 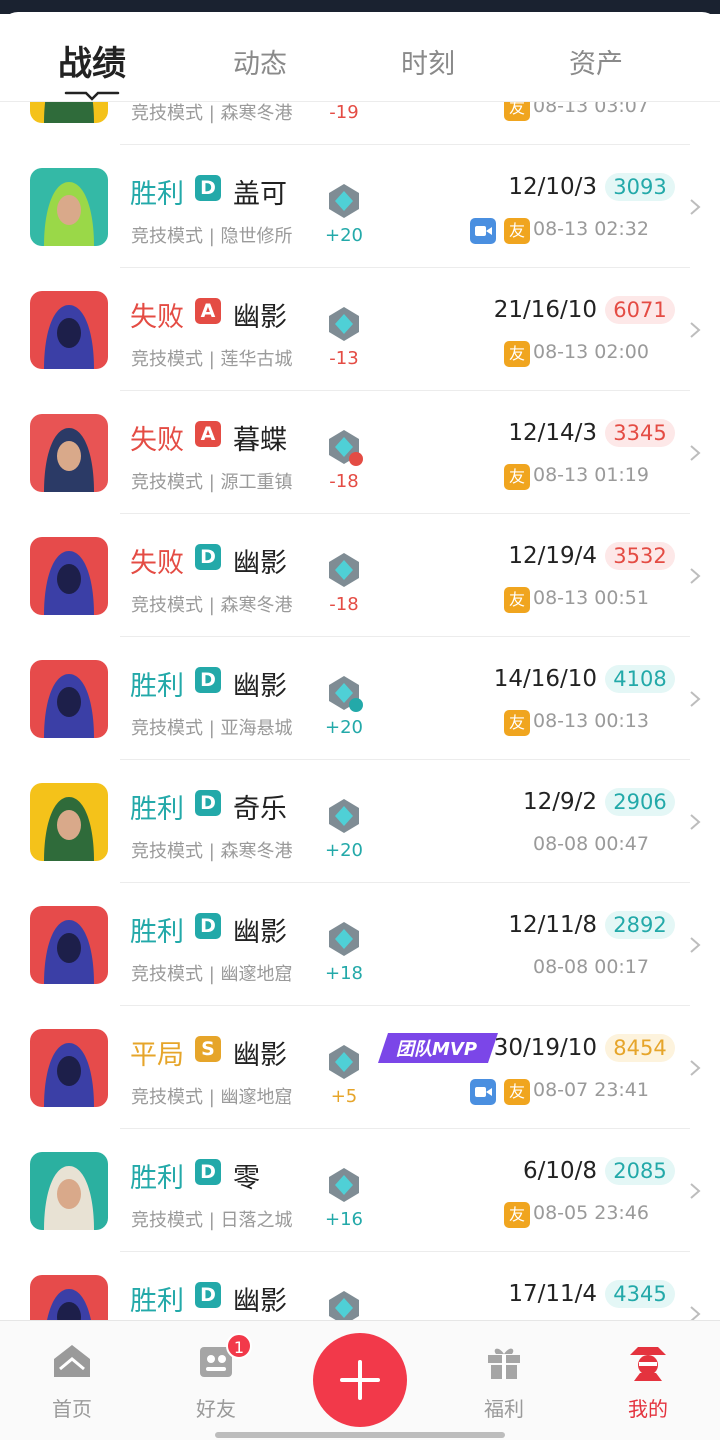 I want to click on combat-score: 3532, so click(x=640, y=556).